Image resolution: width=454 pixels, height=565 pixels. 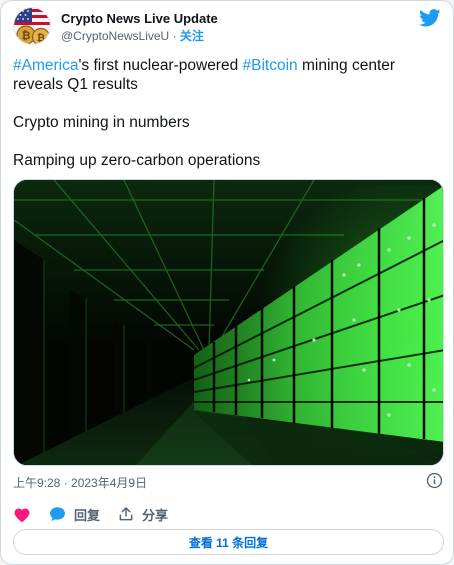 What do you see at coordinates (57, 514) in the screenshot?
I see `speech-bubble-icon` at bounding box center [57, 514].